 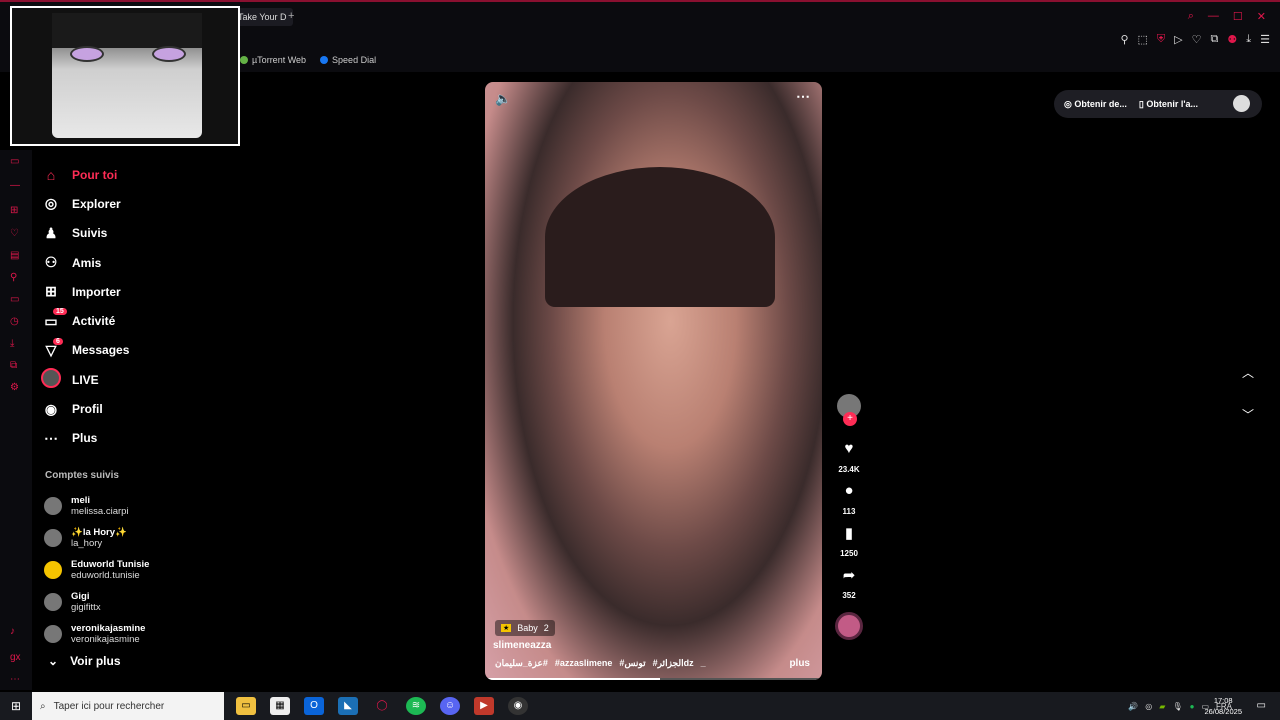 What do you see at coordinates (14, 210) in the screenshot?
I see `grid-icon: ⊞` at bounding box center [14, 210].